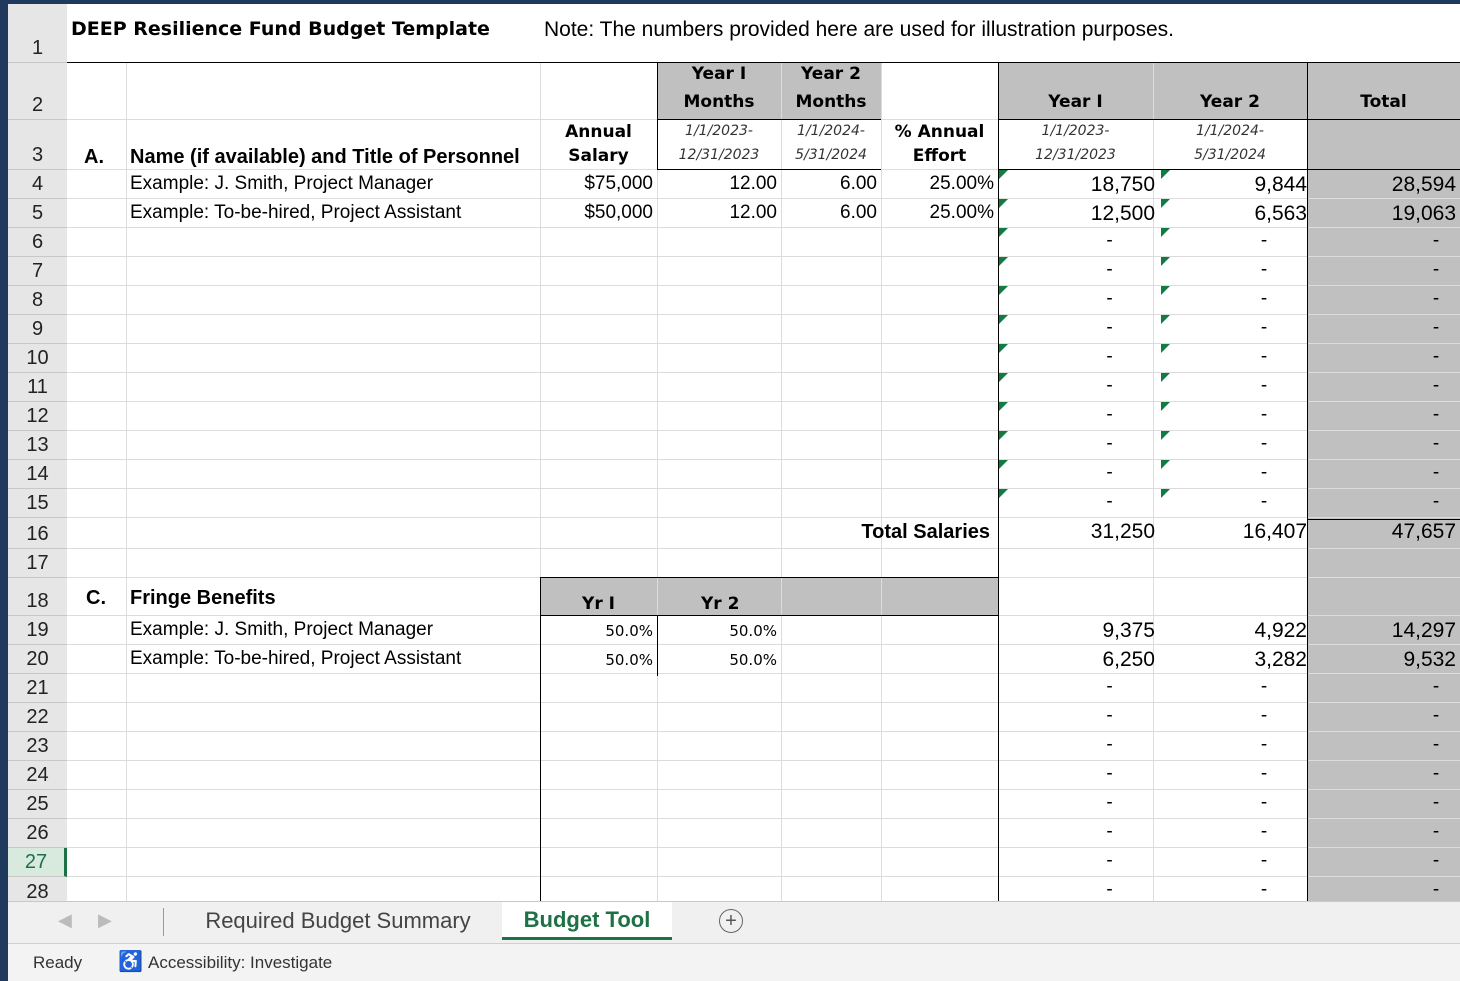 The height and width of the screenshot is (981, 1460). I want to click on accessibility-status: Accessibility: Investigate, so click(240, 963).